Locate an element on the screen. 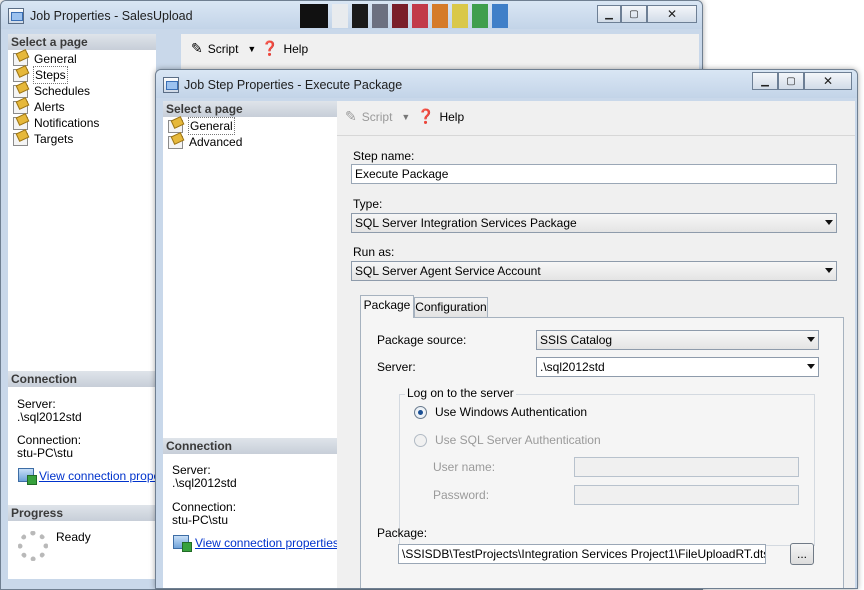 The height and width of the screenshot is (590, 864). type-select: SQL Server Integration Services Package is located at coordinates (594, 223).